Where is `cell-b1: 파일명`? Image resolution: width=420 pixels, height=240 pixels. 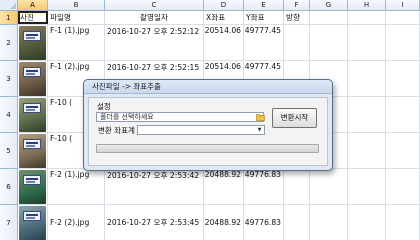 cell-b1: 파일명 is located at coordinates (76, 17).